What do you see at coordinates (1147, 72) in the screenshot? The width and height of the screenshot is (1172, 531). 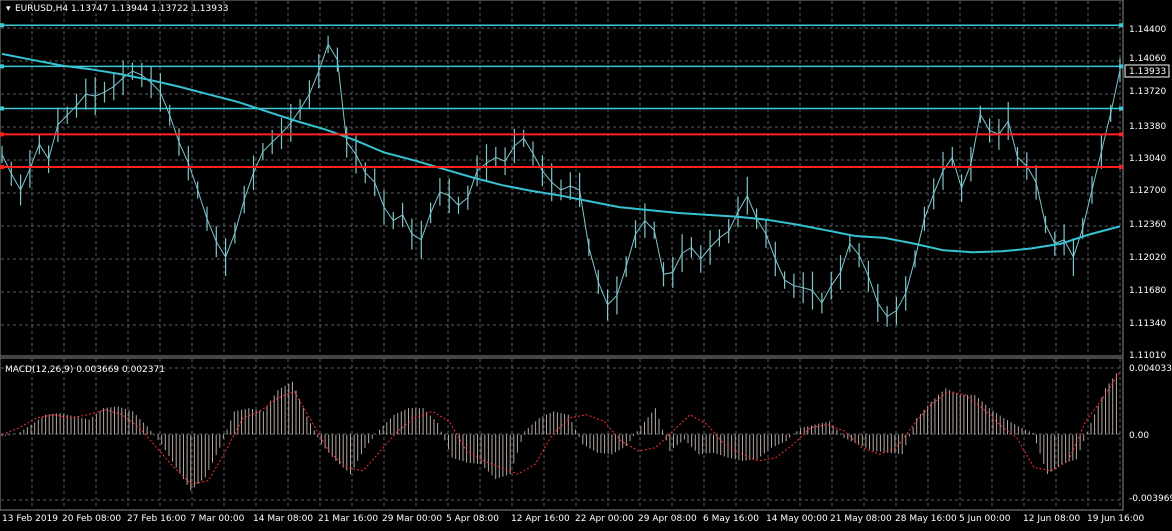 I see `current-price-label: 1.13933` at bounding box center [1147, 72].